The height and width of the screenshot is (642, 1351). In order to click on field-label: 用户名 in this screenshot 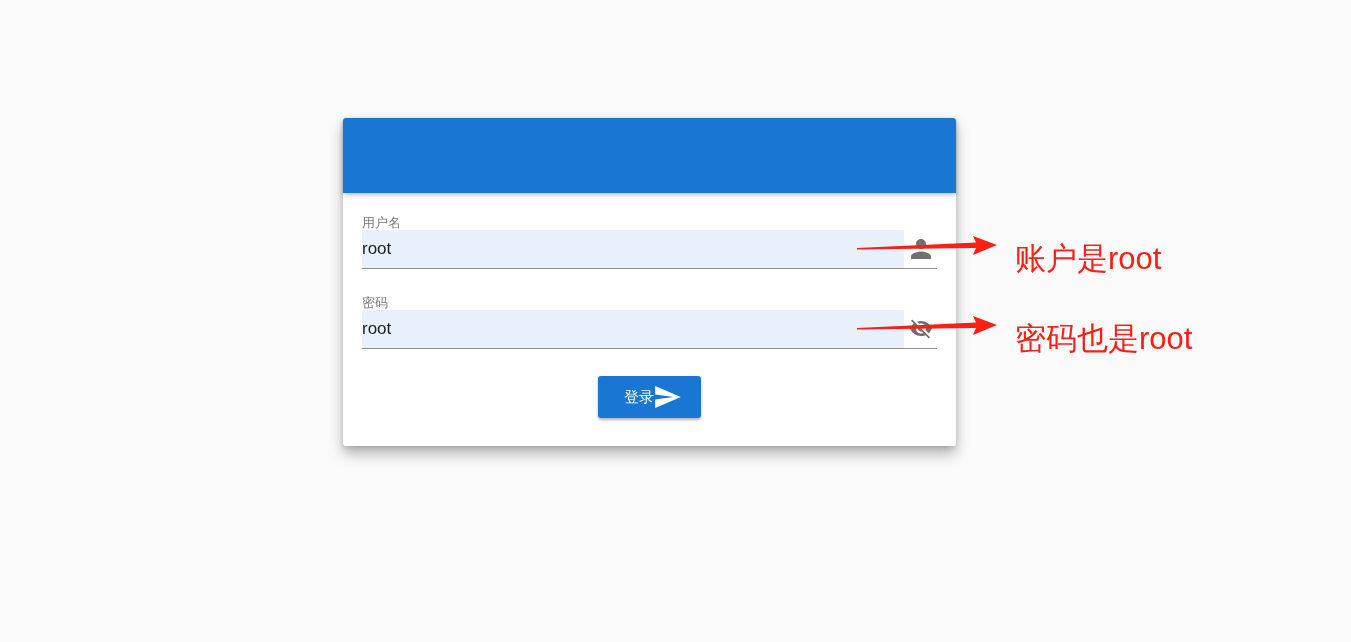, I will do `click(381, 223)`.